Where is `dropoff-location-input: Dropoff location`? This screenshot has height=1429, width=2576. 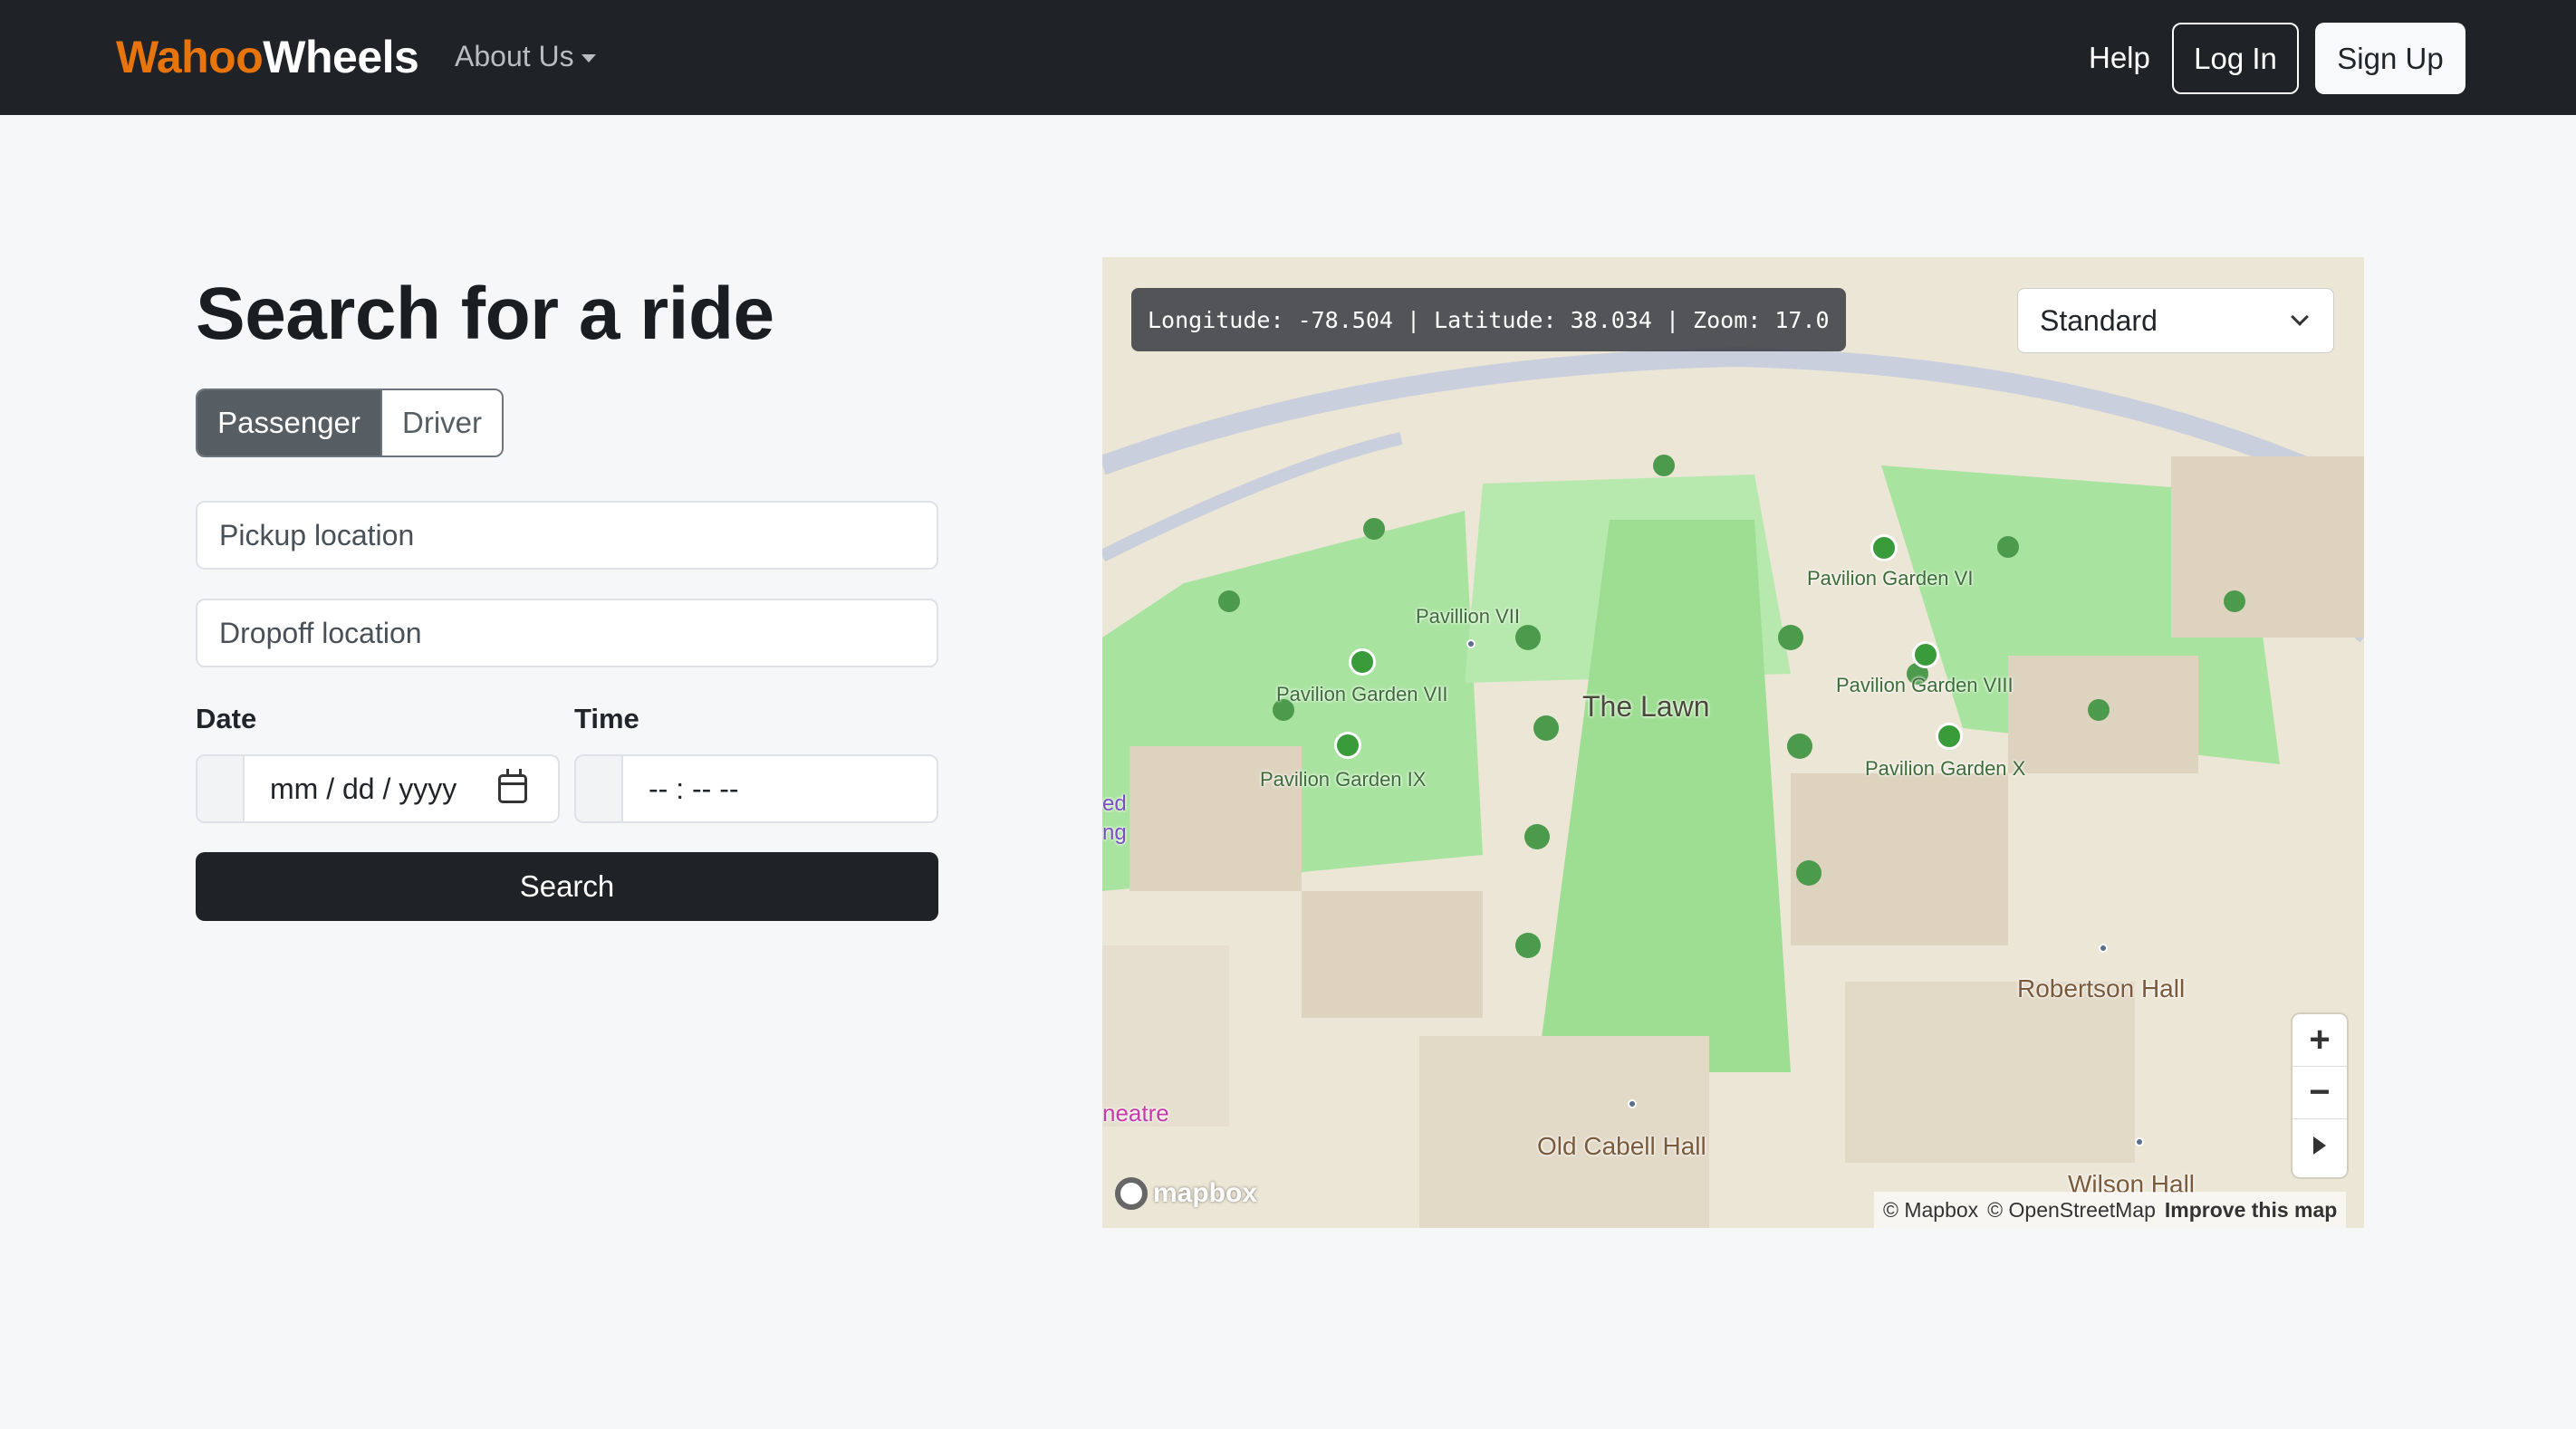
dropoff-location-input: Dropoff location is located at coordinates (567, 633).